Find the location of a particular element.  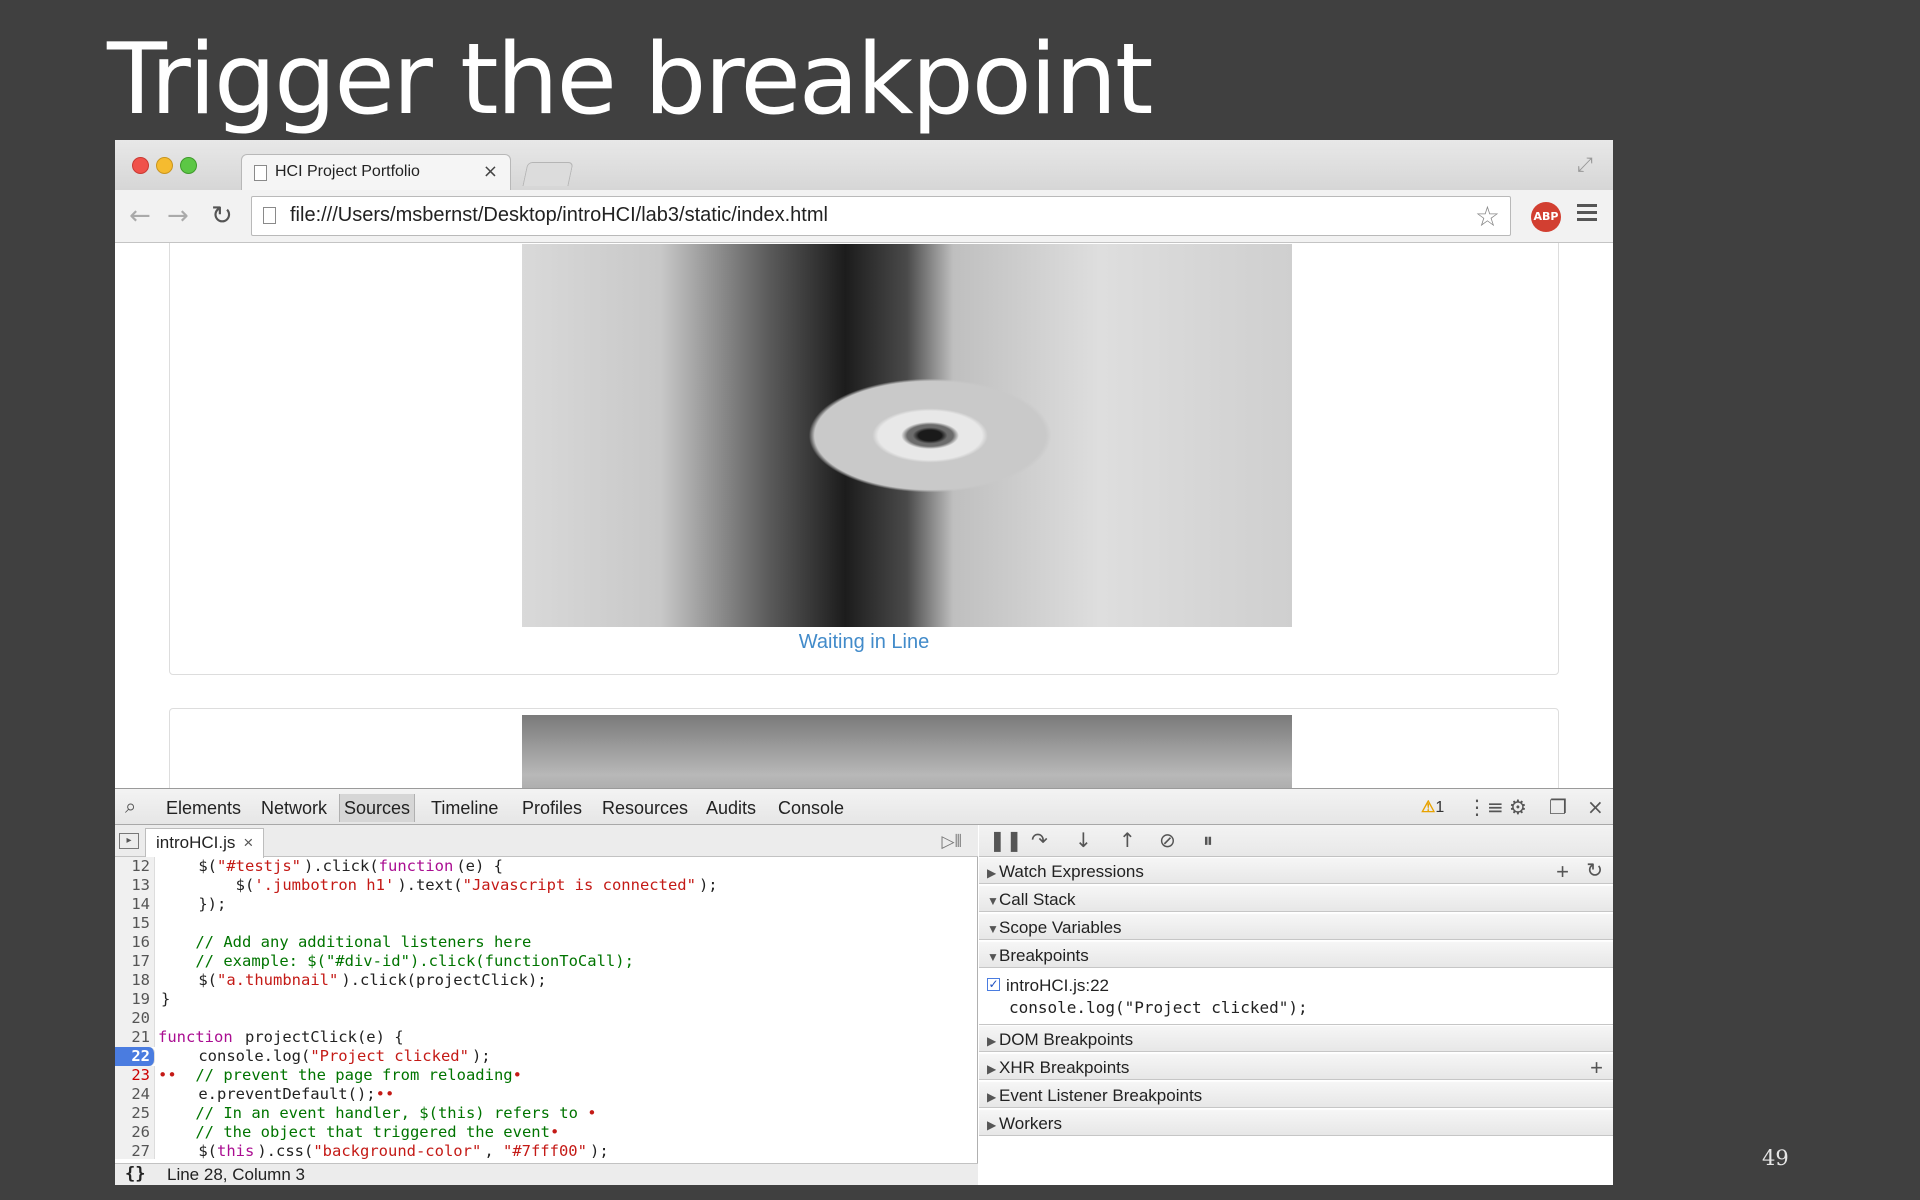

debugger-toggle-icon: ▷⦀ is located at coordinates (951, 842).